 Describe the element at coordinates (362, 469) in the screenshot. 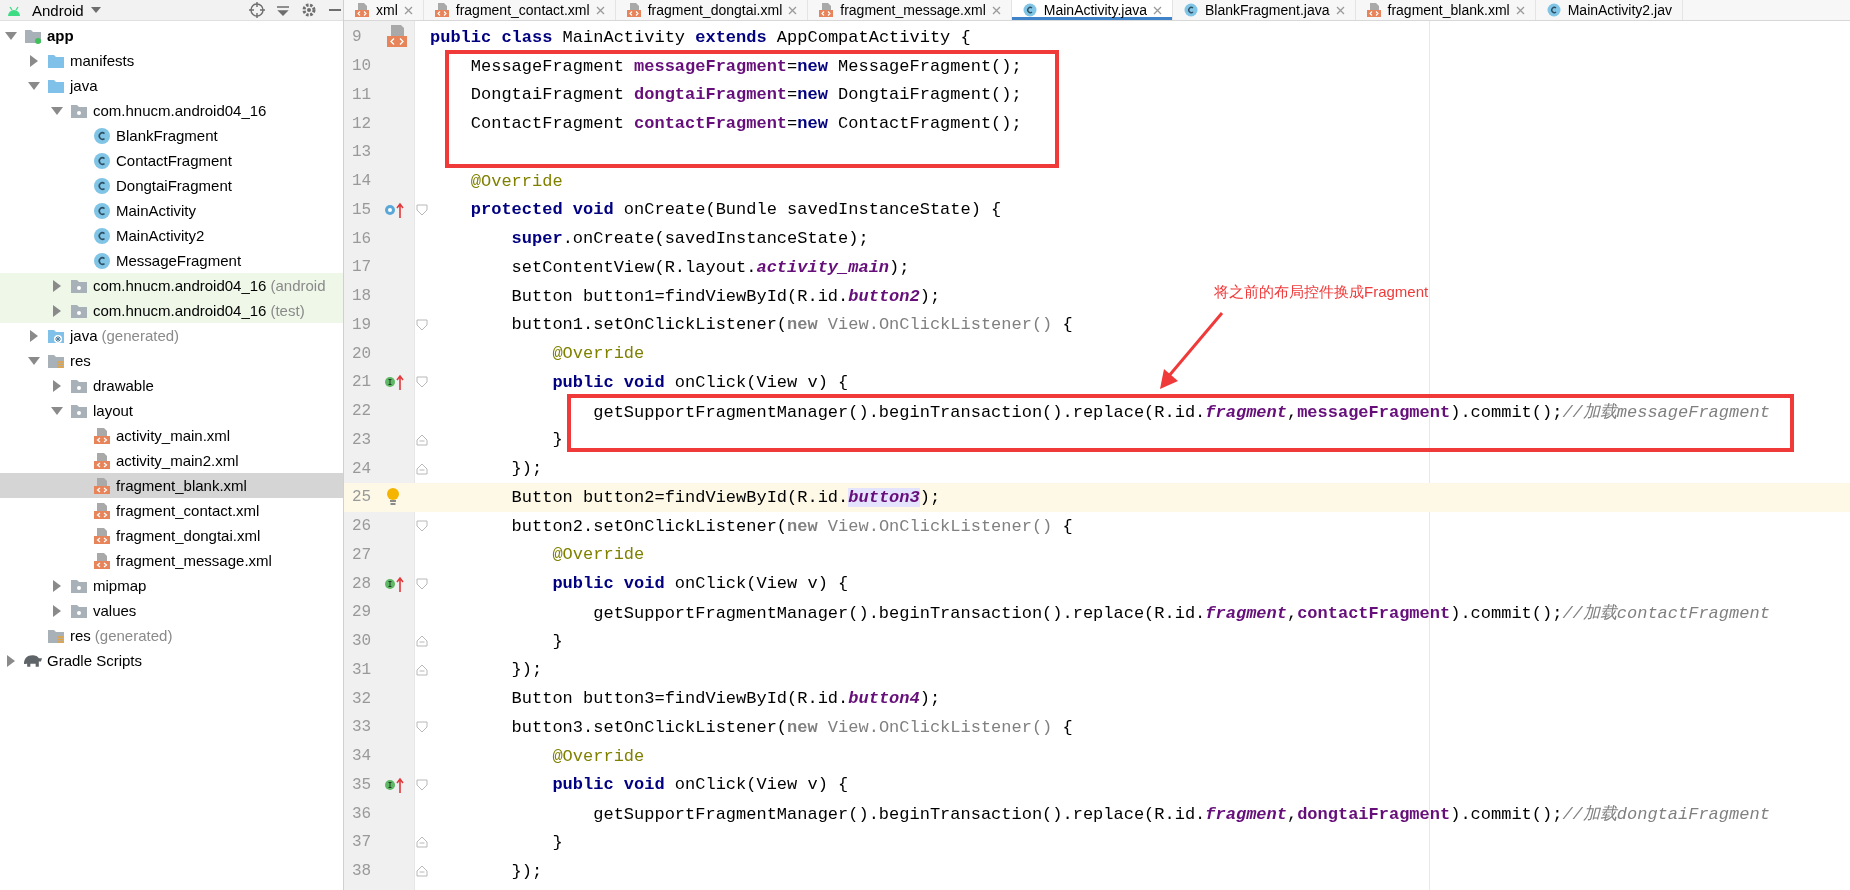

I see `line-number: 24` at that location.